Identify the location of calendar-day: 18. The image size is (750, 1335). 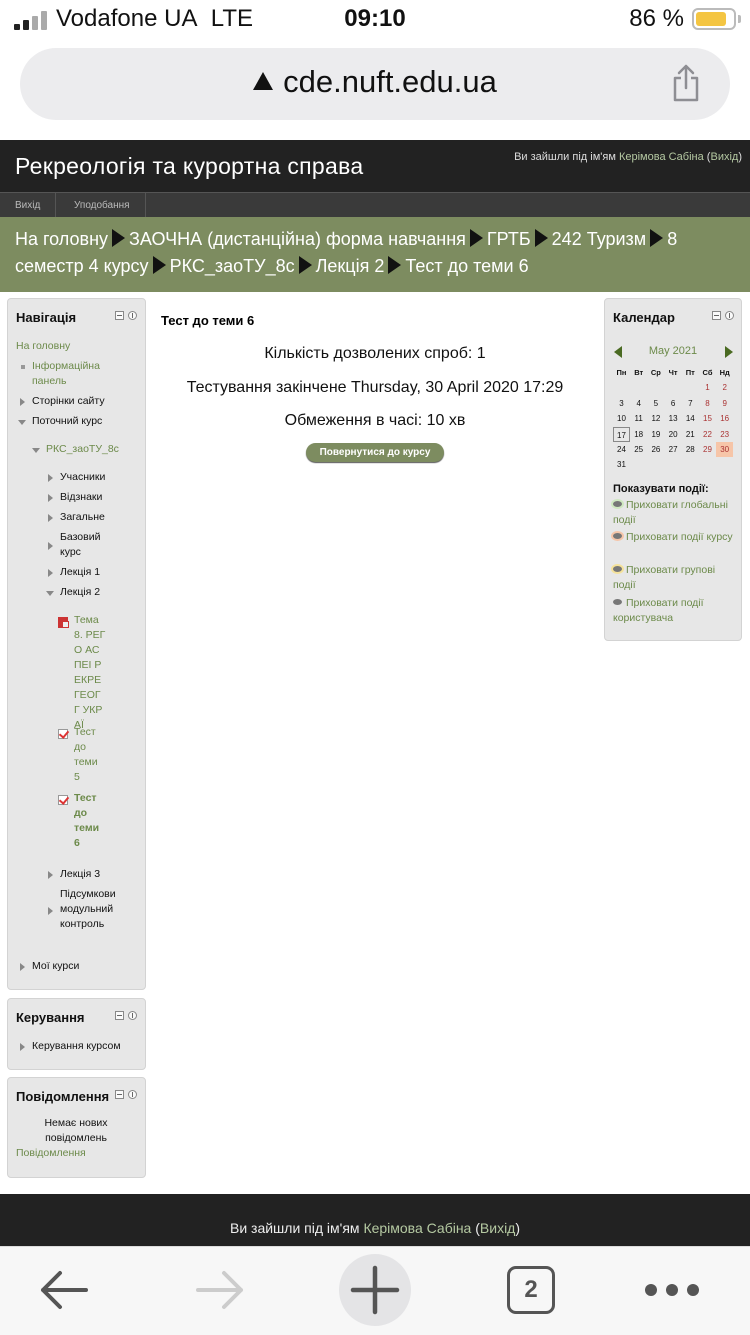
(638, 434).